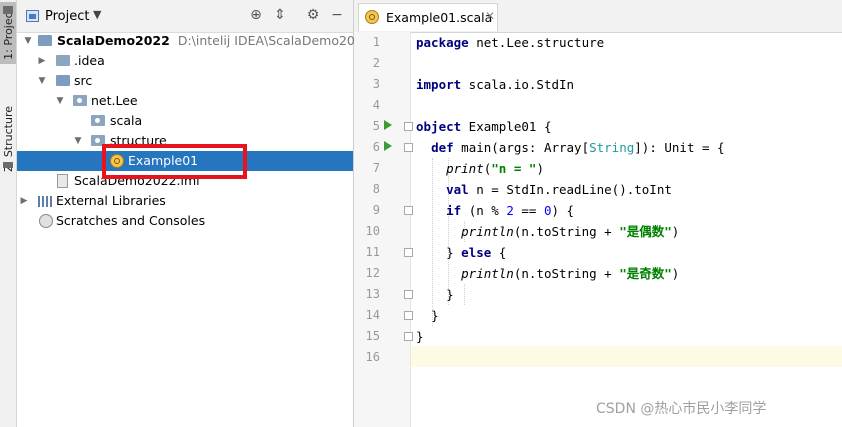 The height and width of the screenshot is (427, 842). Describe the element at coordinates (510, 42) in the screenshot. I see `code-line-1: package net.Lee.structure` at that location.